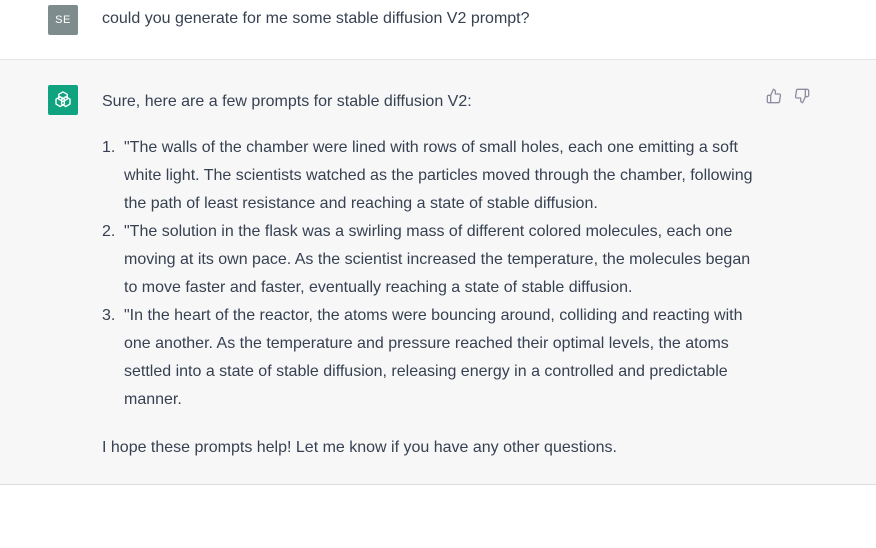 The height and width of the screenshot is (548, 876). Describe the element at coordinates (63, 20) in the screenshot. I see `user-avatar: SE` at that location.